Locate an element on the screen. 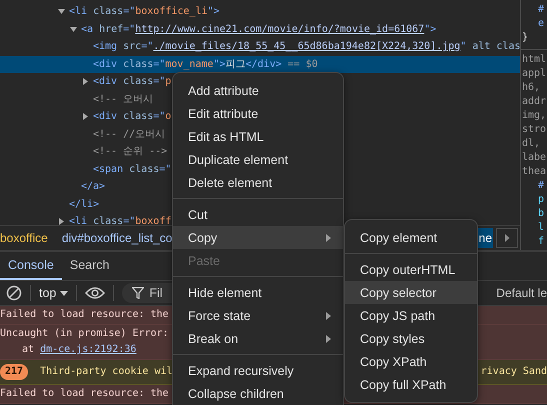  menu-item: Collapse children is located at coordinates (258, 393).